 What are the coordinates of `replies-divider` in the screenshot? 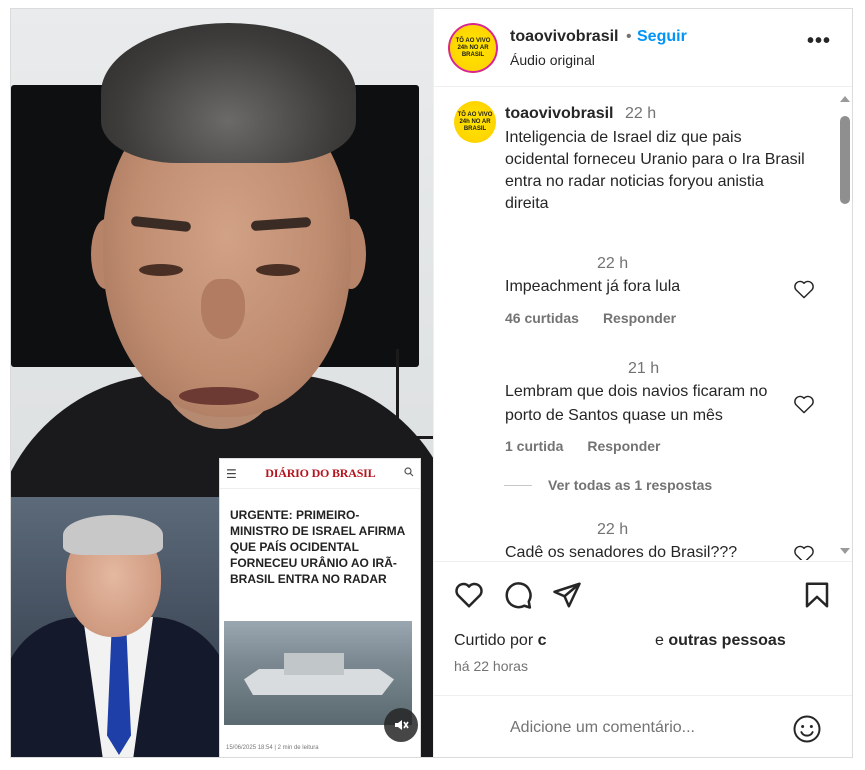 It's located at (518, 485).